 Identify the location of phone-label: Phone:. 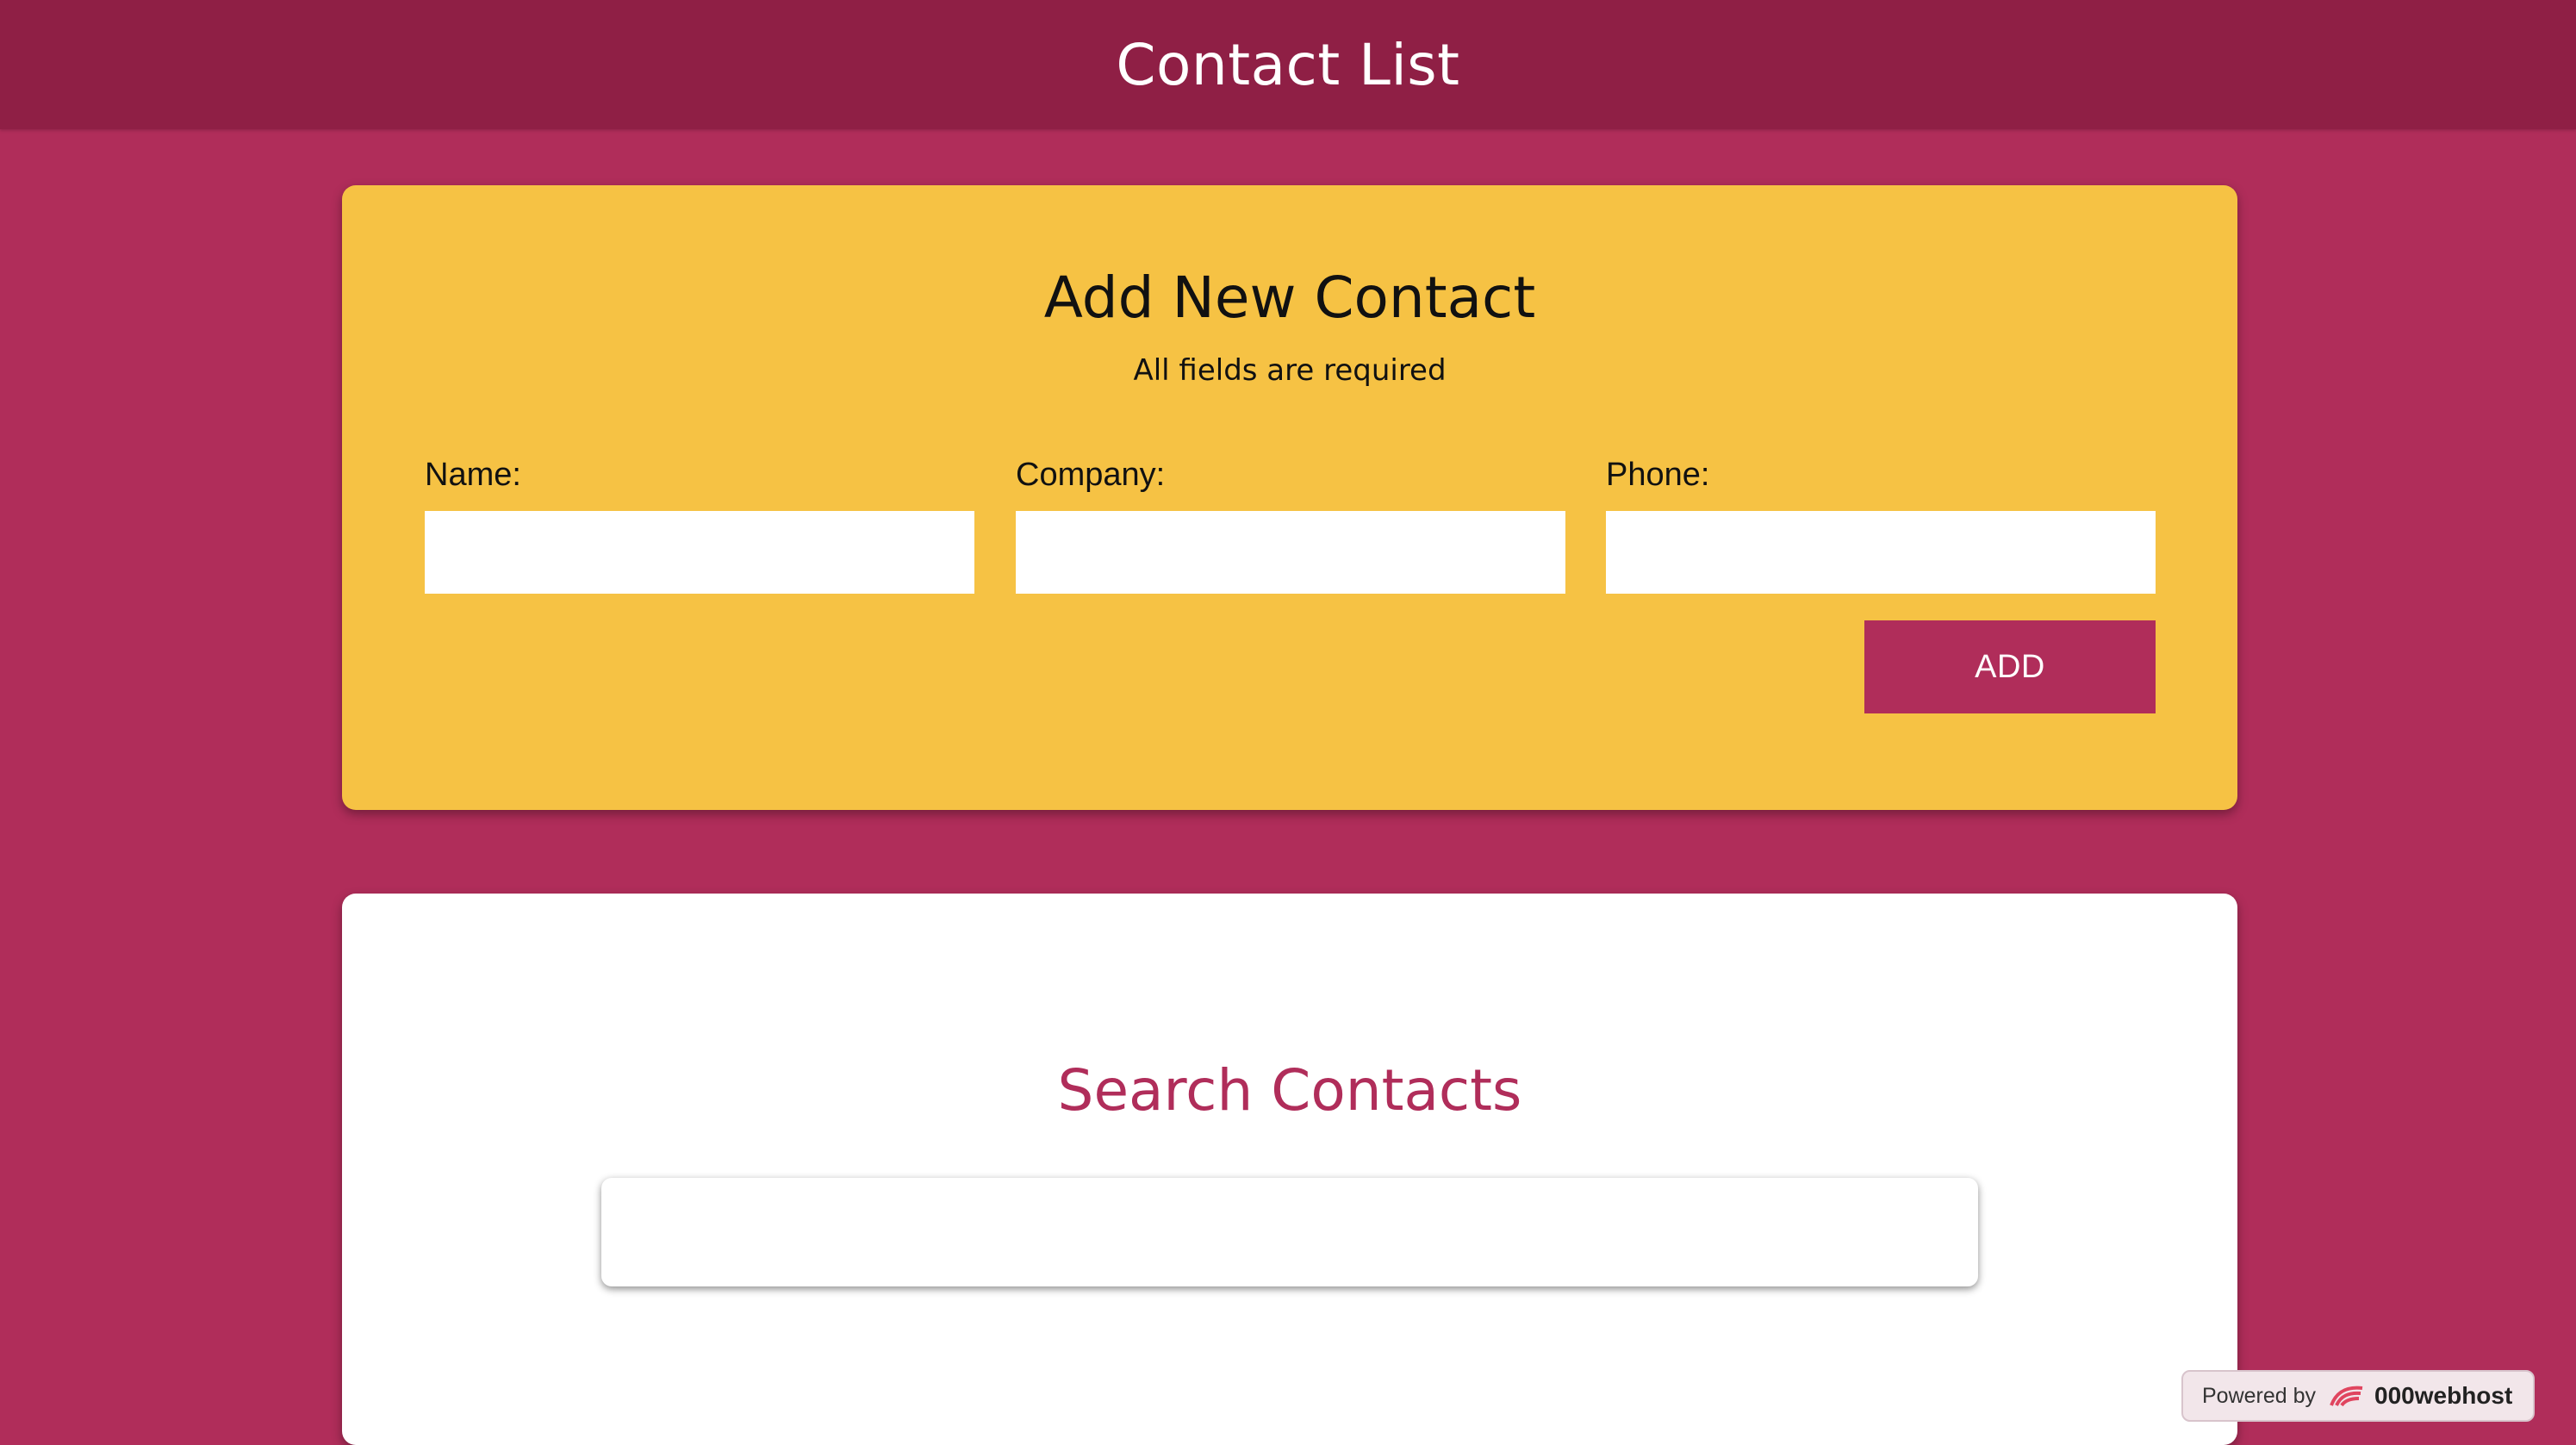
(1658, 475).